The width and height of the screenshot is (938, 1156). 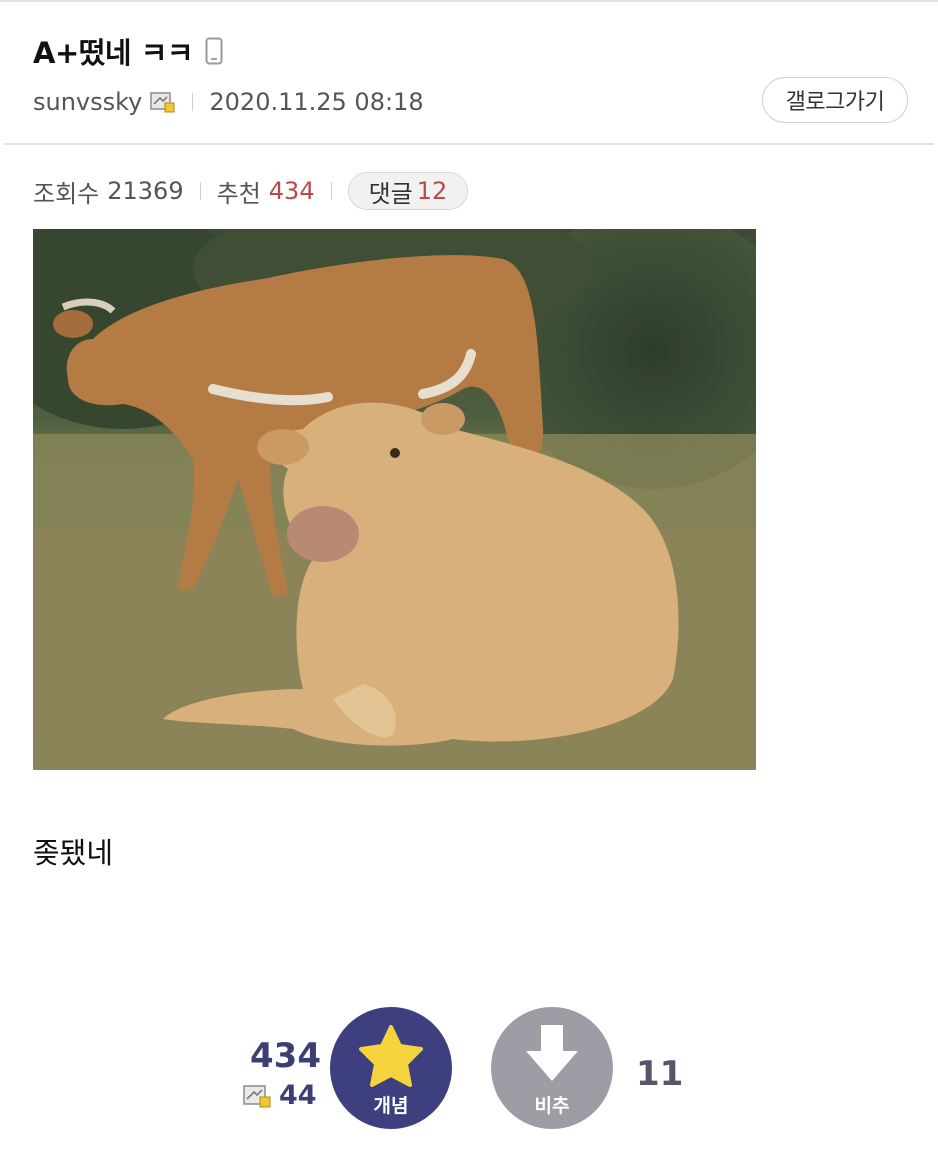 I want to click on mobile-icon, so click(x=214, y=51).